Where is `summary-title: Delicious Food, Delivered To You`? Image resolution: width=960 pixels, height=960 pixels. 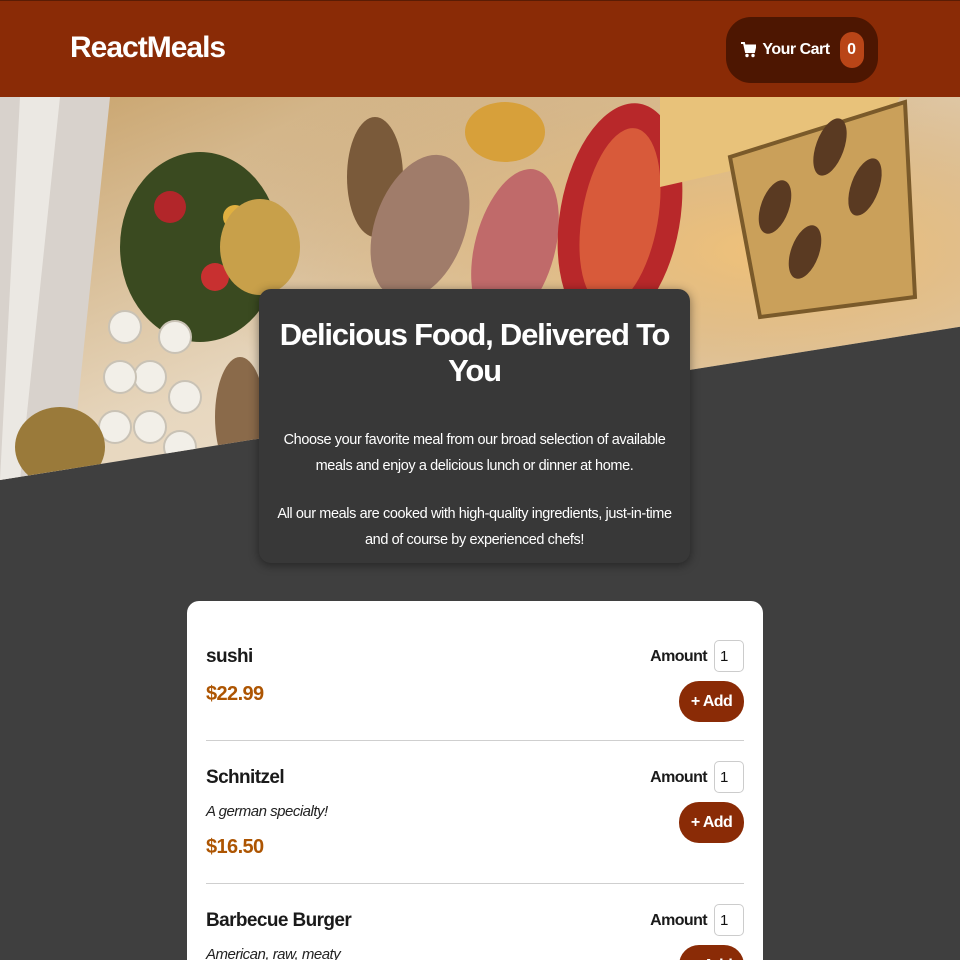
summary-title: Delicious Food, Delivered To You is located at coordinates (475, 352).